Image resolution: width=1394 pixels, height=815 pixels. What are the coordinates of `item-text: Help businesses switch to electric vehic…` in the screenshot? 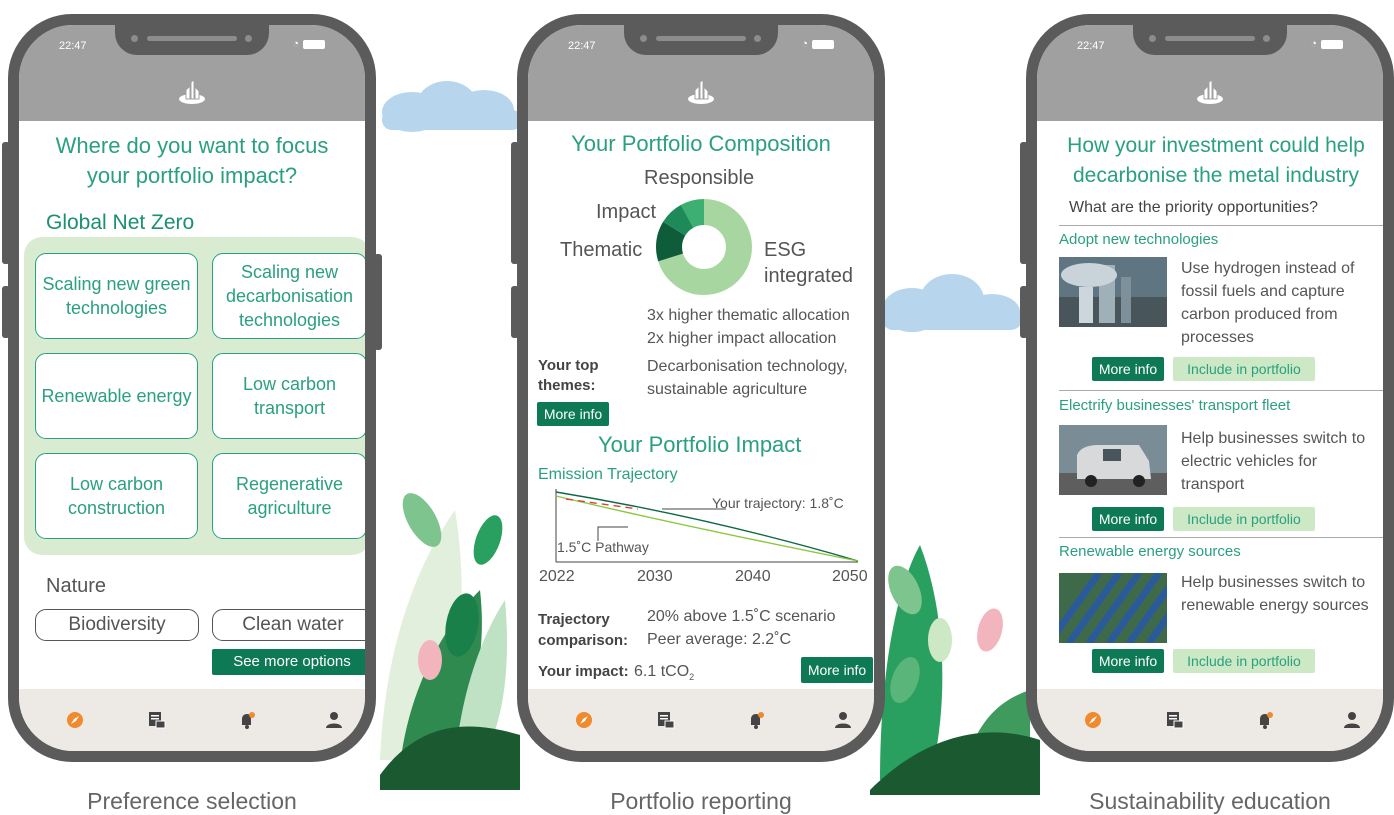 It's located at (1273, 461).